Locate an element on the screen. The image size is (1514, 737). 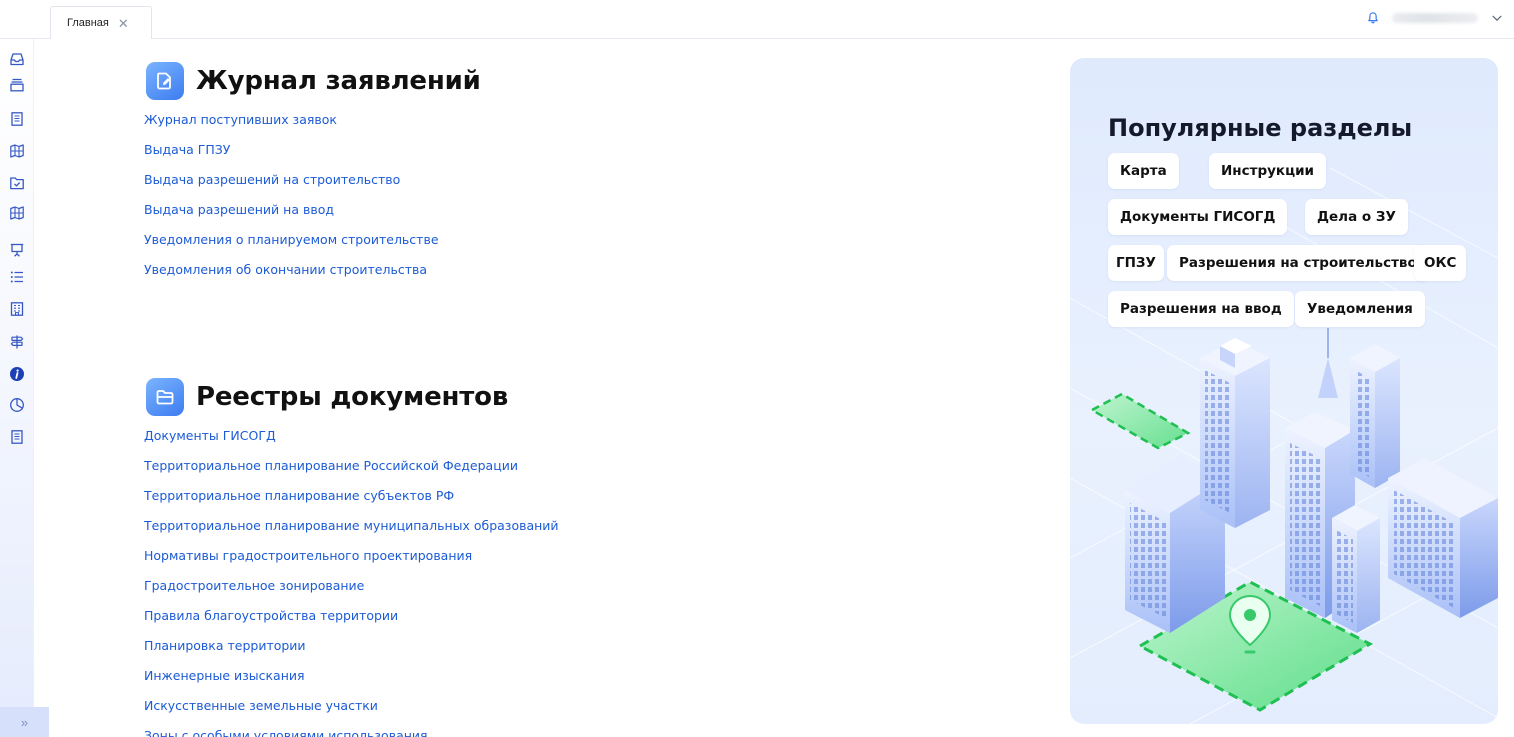
chip-commissioning-permits: Разрешения на ввод is located at coordinates (1201, 309).